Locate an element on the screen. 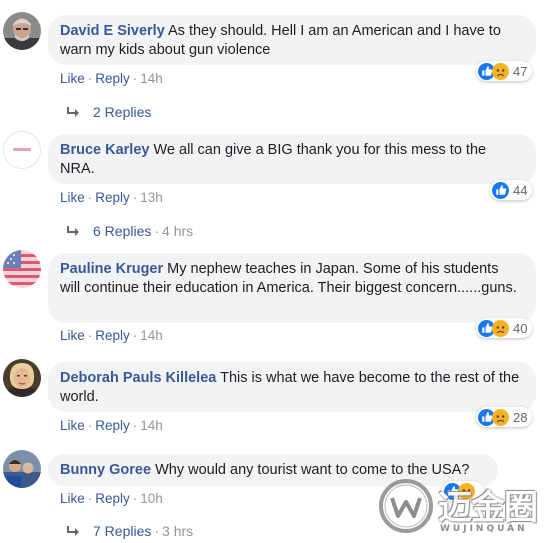 This screenshot has height=543, width=550. watermark-subtext: WUJINQUAN is located at coordinates (484, 529).